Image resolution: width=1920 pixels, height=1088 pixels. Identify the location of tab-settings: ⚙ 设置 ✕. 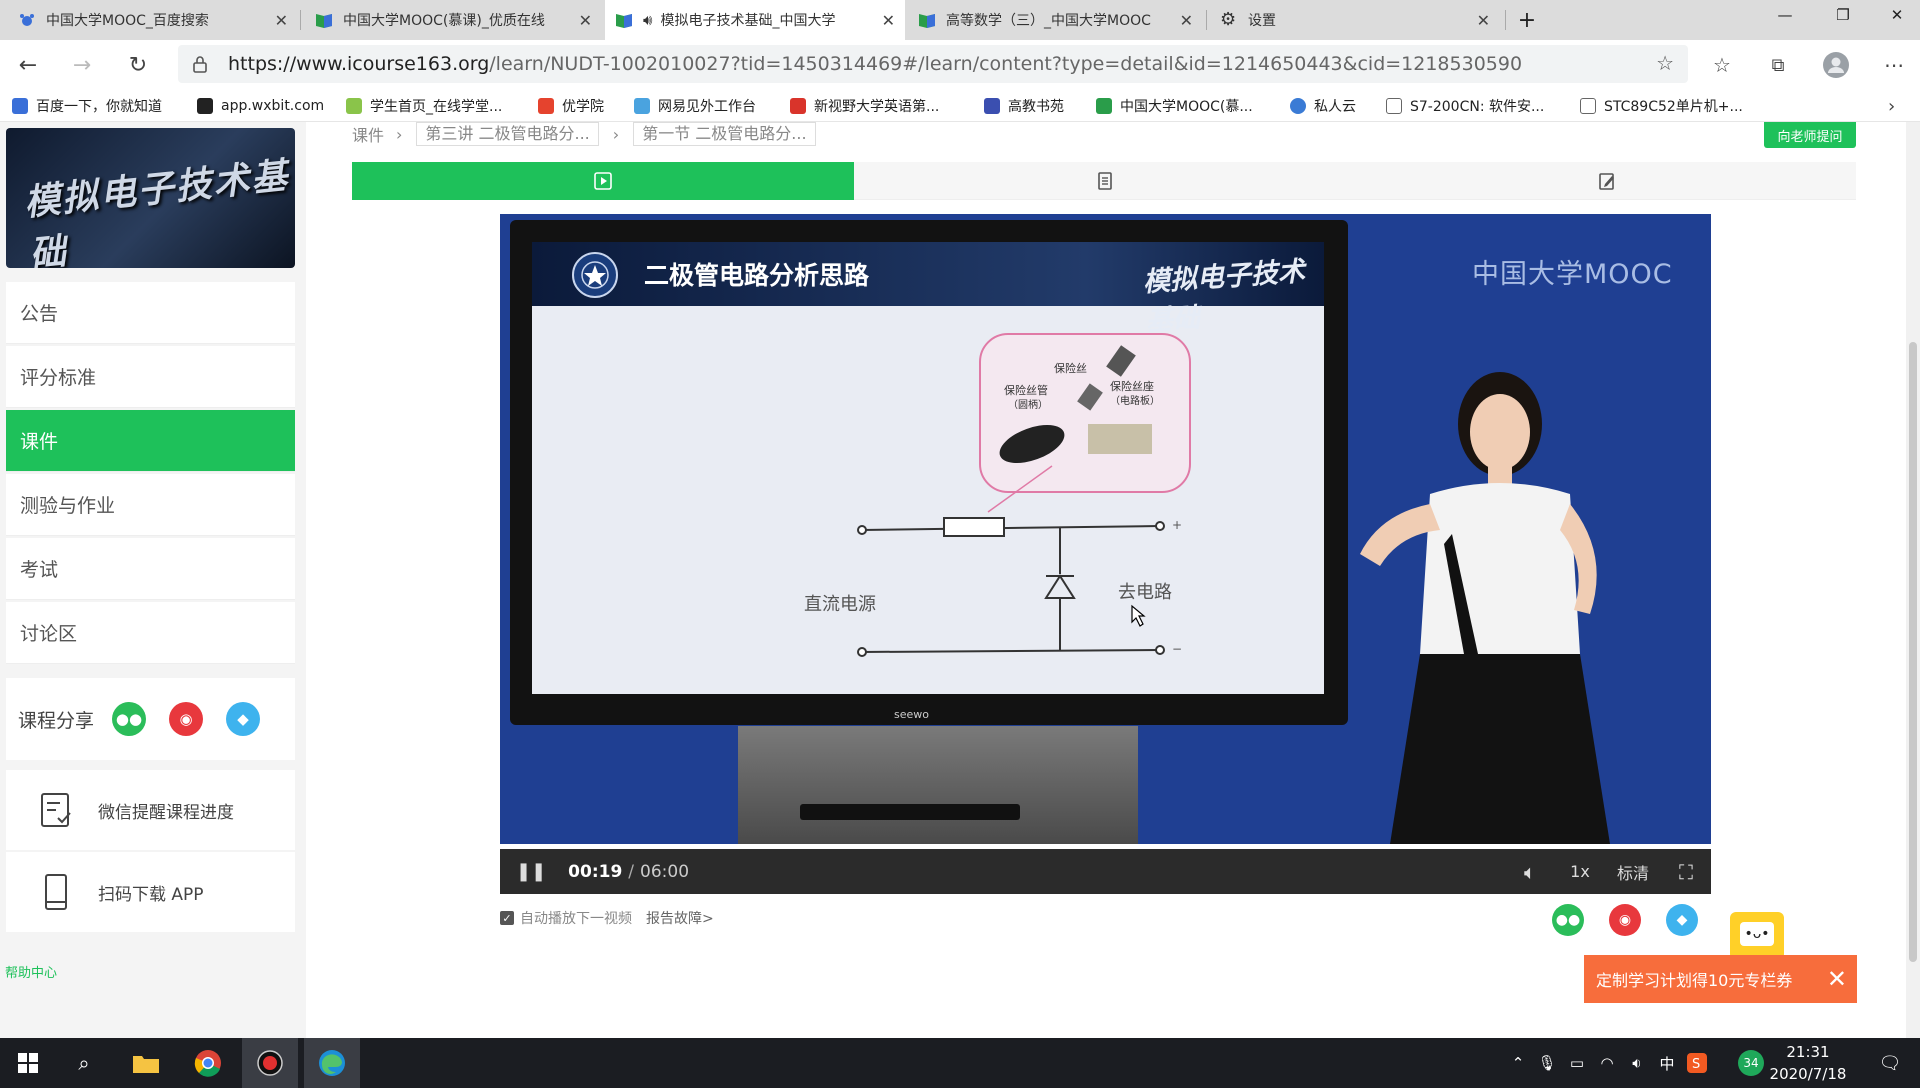
(1355, 20).